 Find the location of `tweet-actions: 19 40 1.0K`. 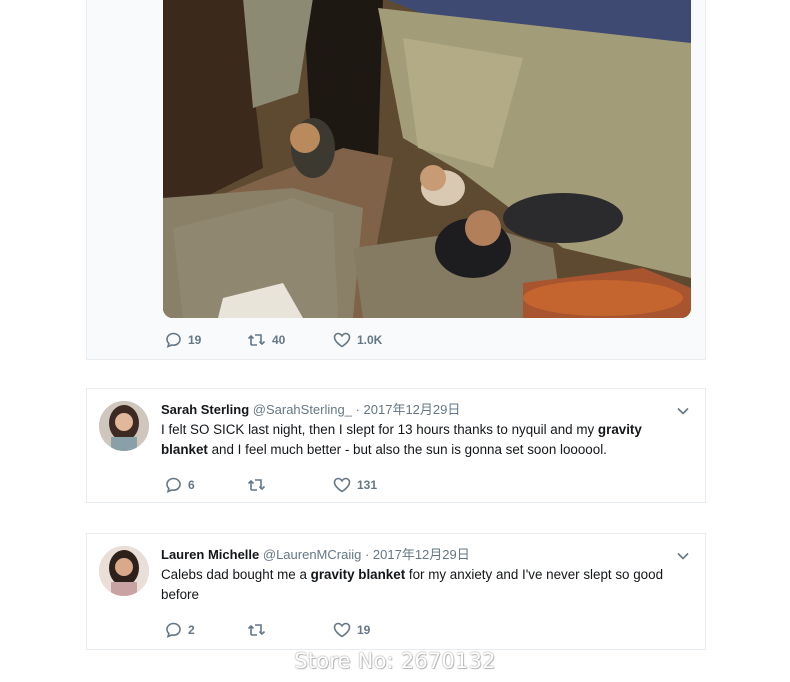

tweet-actions: 19 40 1.0K is located at coordinates (273, 340).